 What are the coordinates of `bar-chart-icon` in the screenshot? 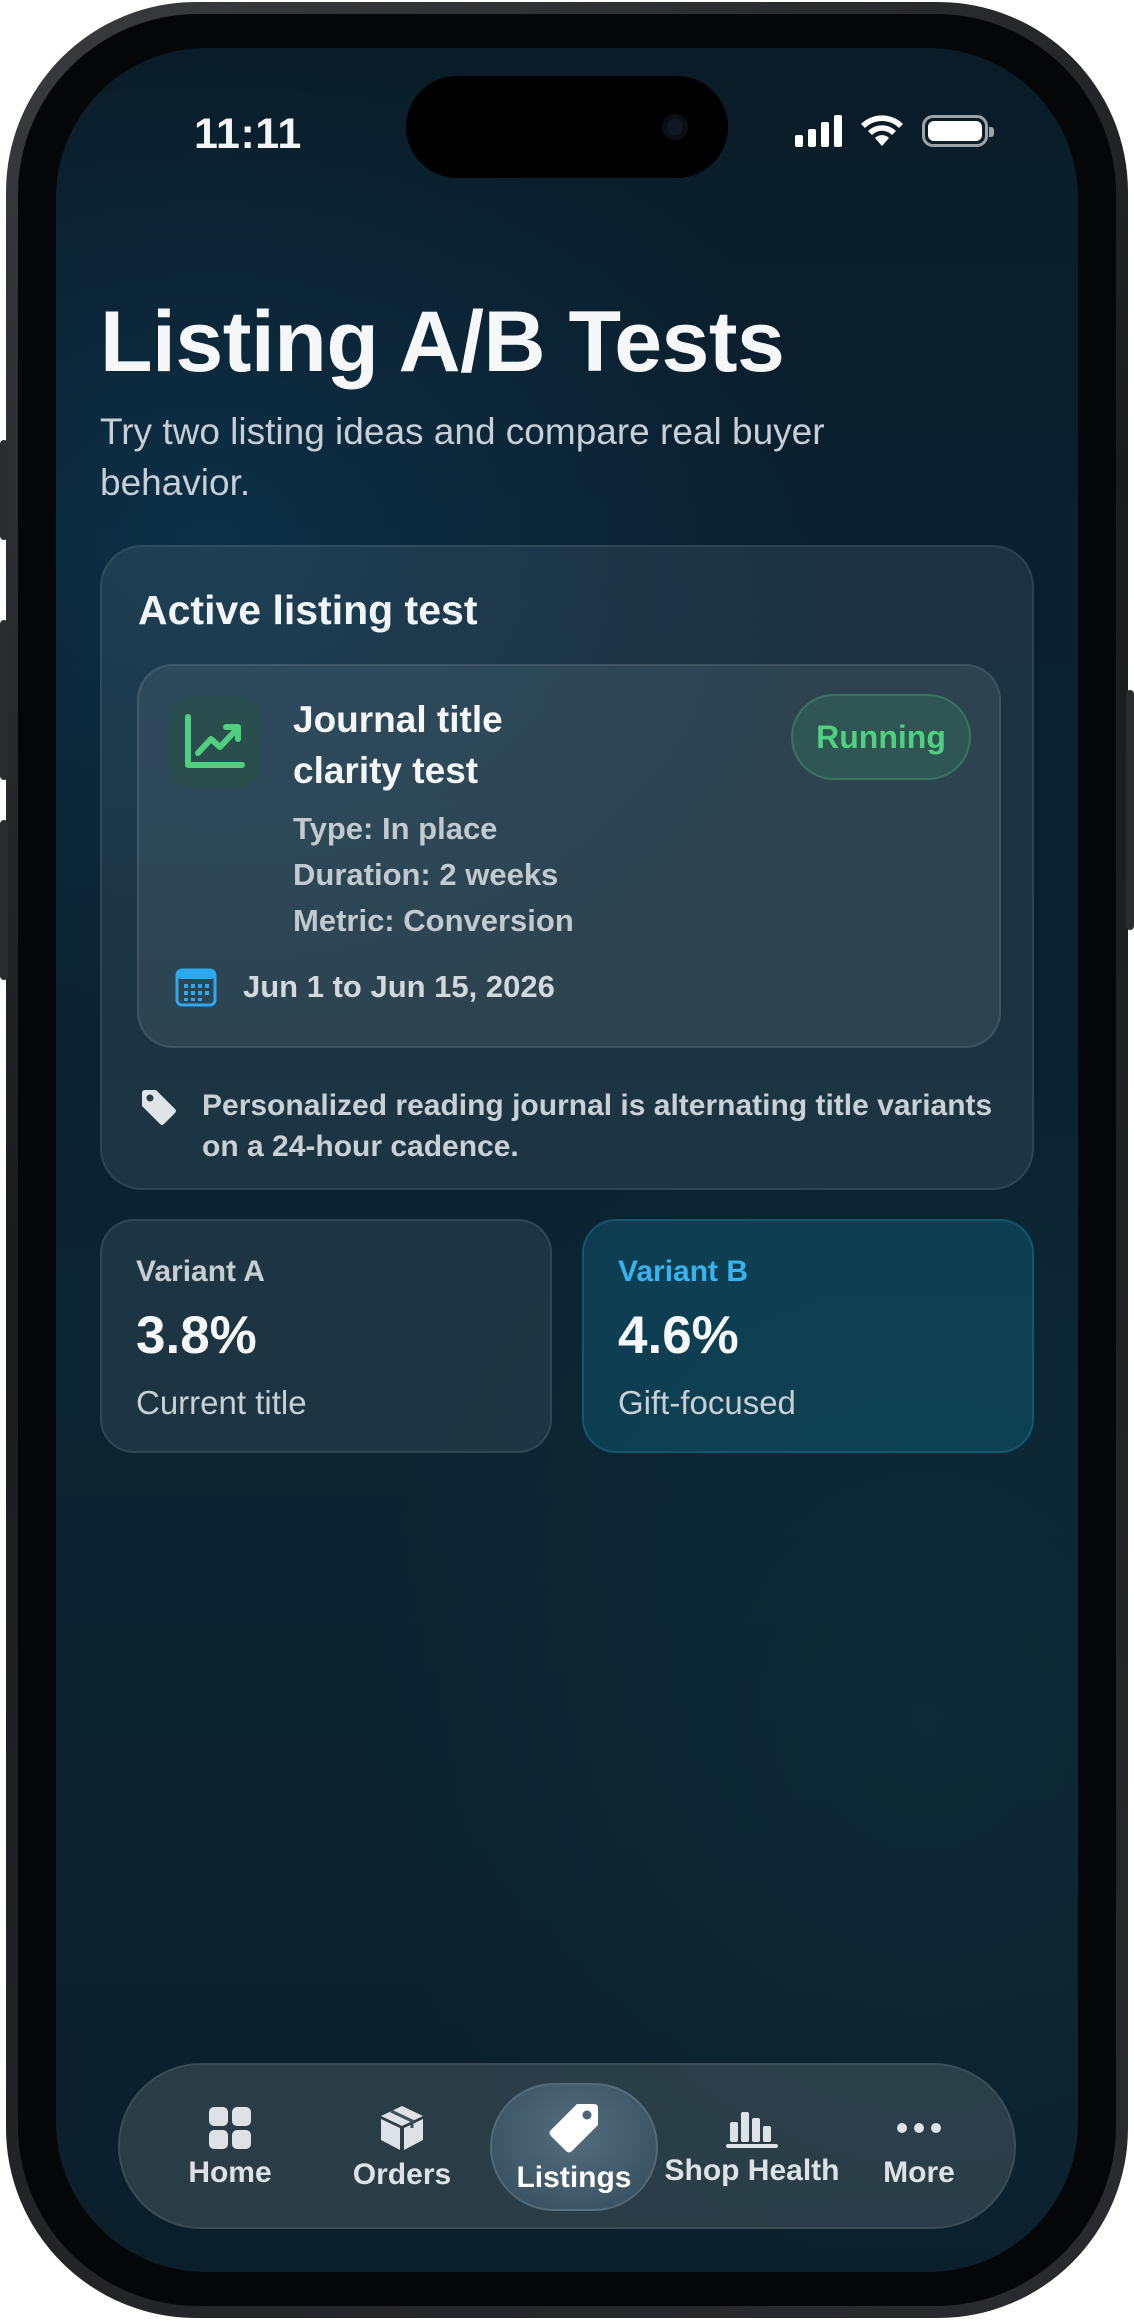 It's located at (752, 2130).